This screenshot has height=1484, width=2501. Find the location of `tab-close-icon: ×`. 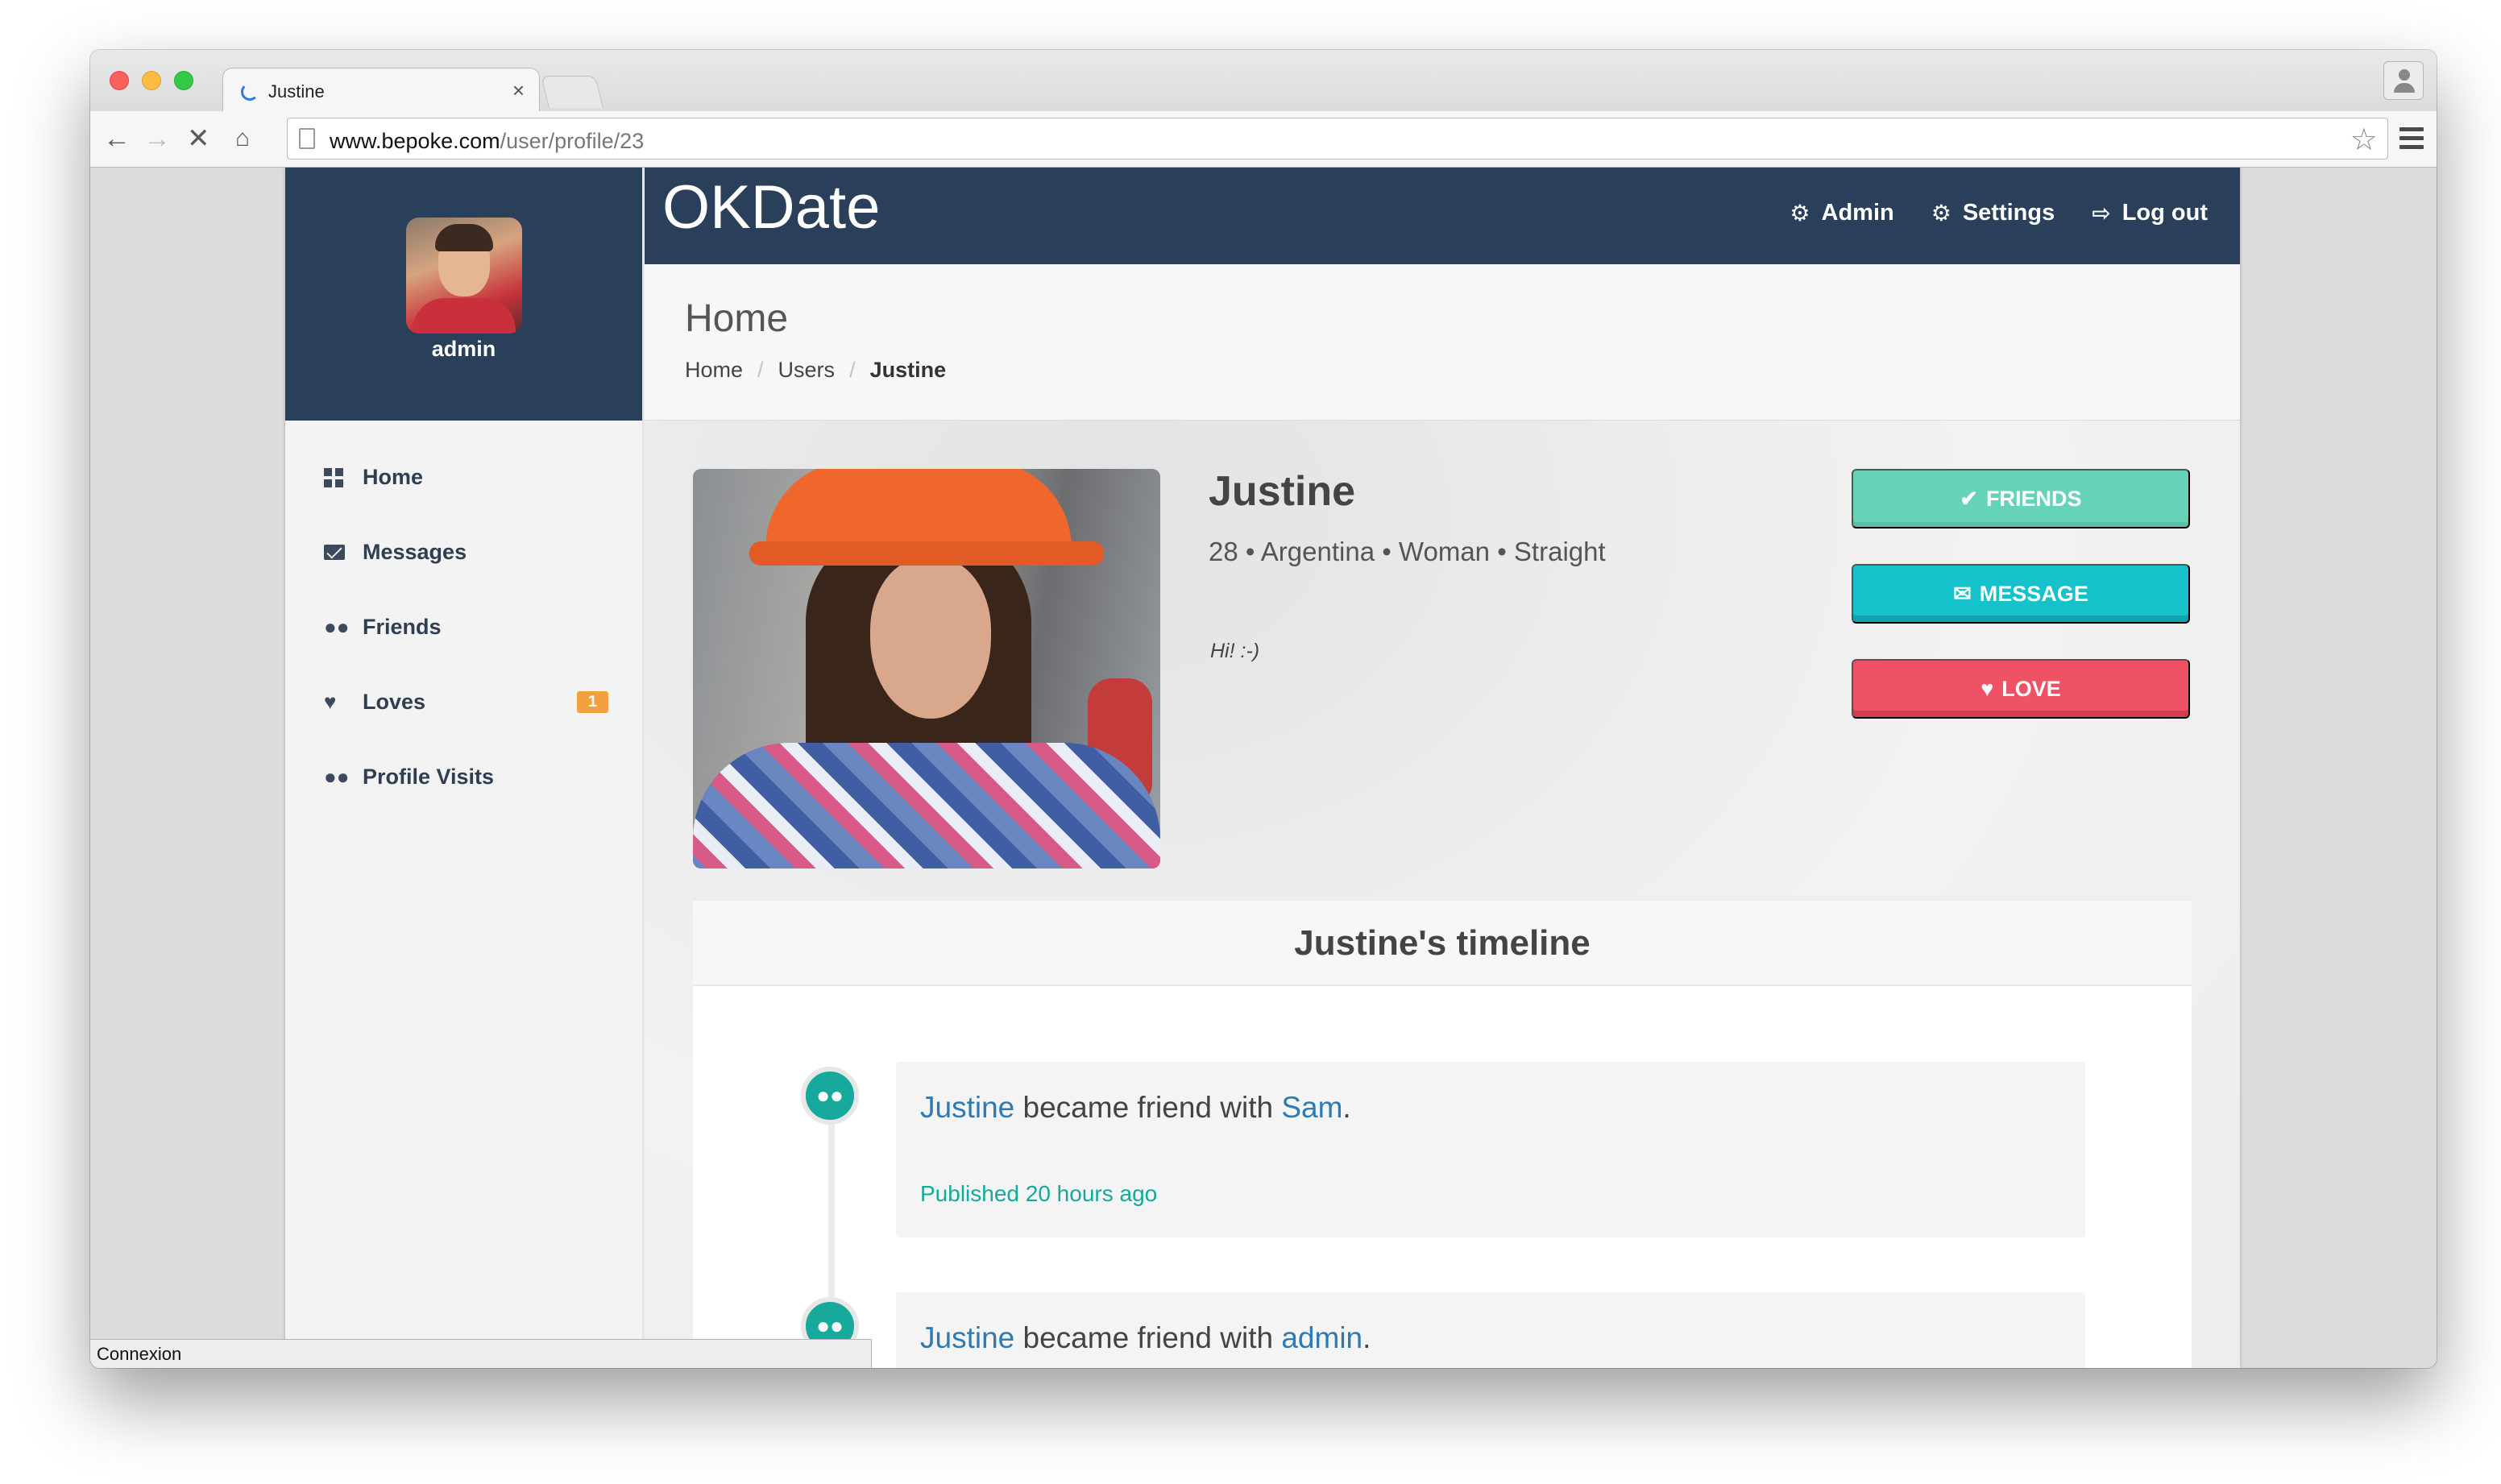

tab-close-icon: × is located at coordinates (518, 90).